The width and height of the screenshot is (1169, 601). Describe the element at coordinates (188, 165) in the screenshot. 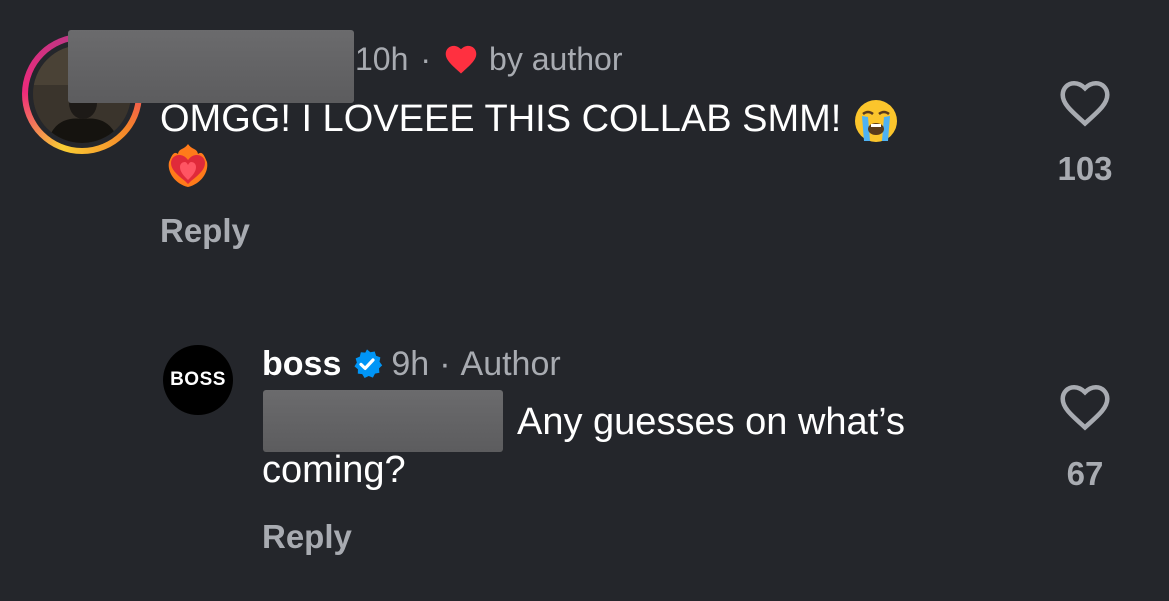

I see `heart-on-fire-emoji` at that location.